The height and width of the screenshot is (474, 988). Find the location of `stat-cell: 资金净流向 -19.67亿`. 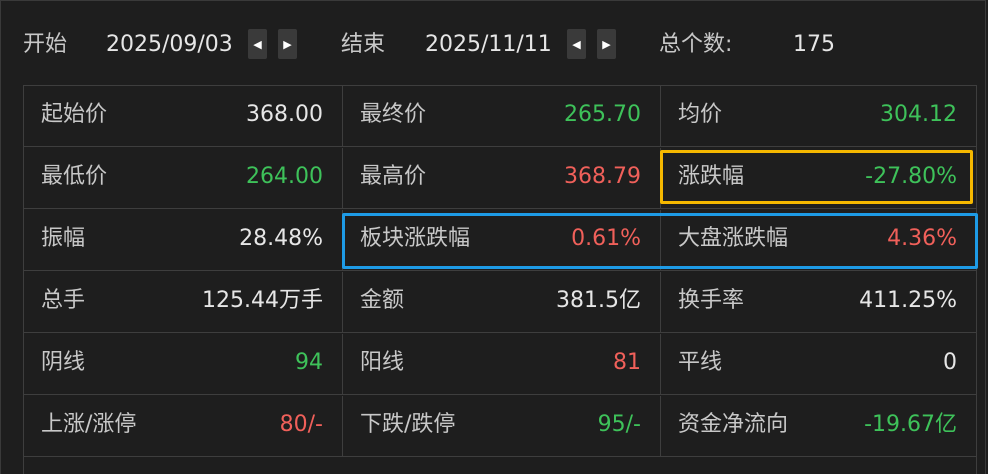

stat-cell: 资金净流向 -19.67亿 is located at coordinates (818, 426).